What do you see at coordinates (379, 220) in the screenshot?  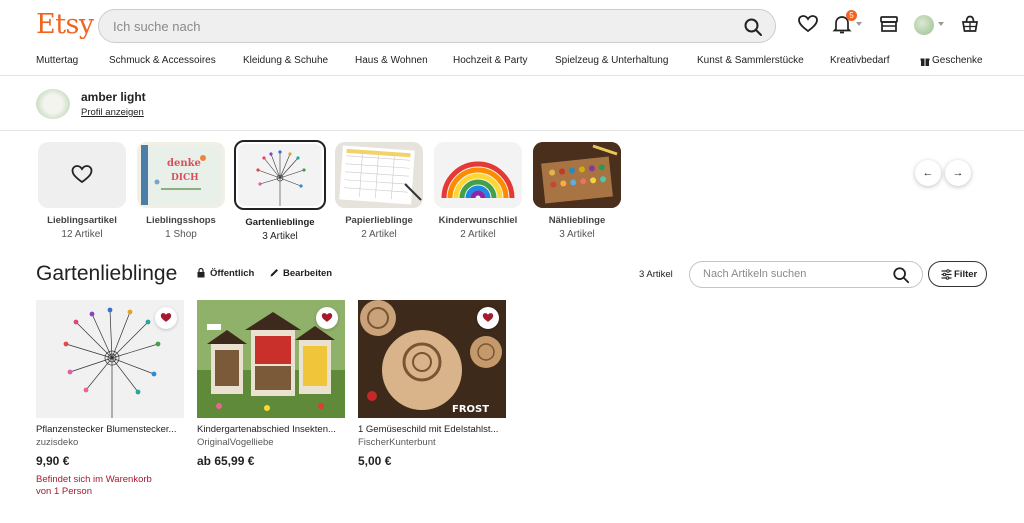 I see `collection-title: Papierlieblinge` at bounding box center [379, 220].